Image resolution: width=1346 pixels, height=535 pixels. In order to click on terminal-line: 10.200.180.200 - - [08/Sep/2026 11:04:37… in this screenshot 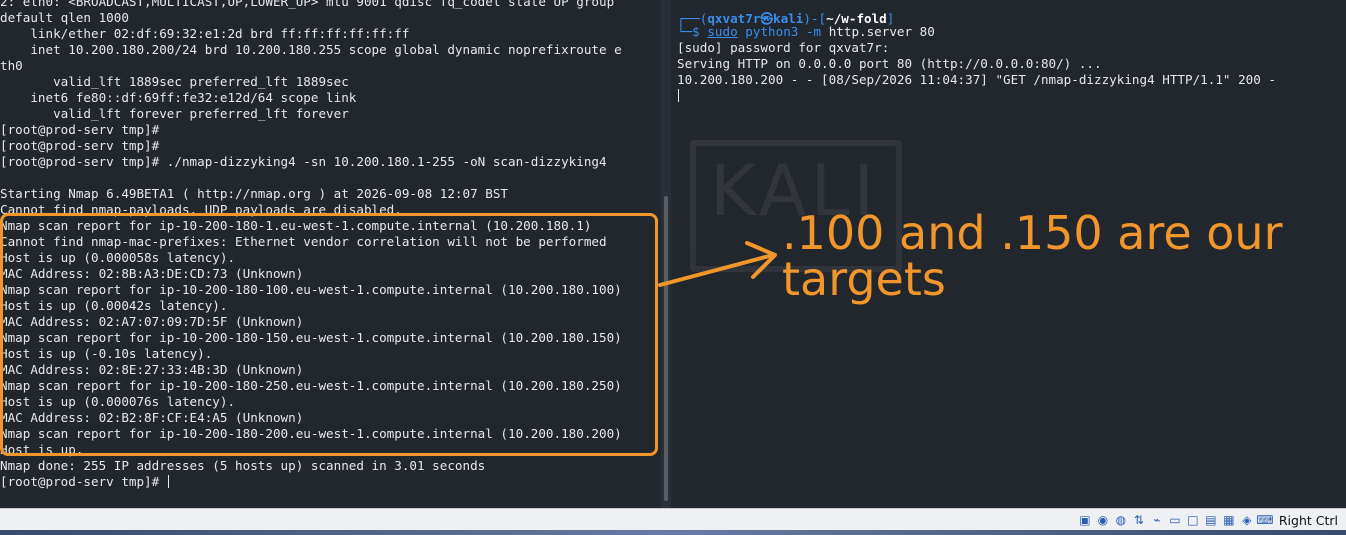, I will do `click(976, 79)`.